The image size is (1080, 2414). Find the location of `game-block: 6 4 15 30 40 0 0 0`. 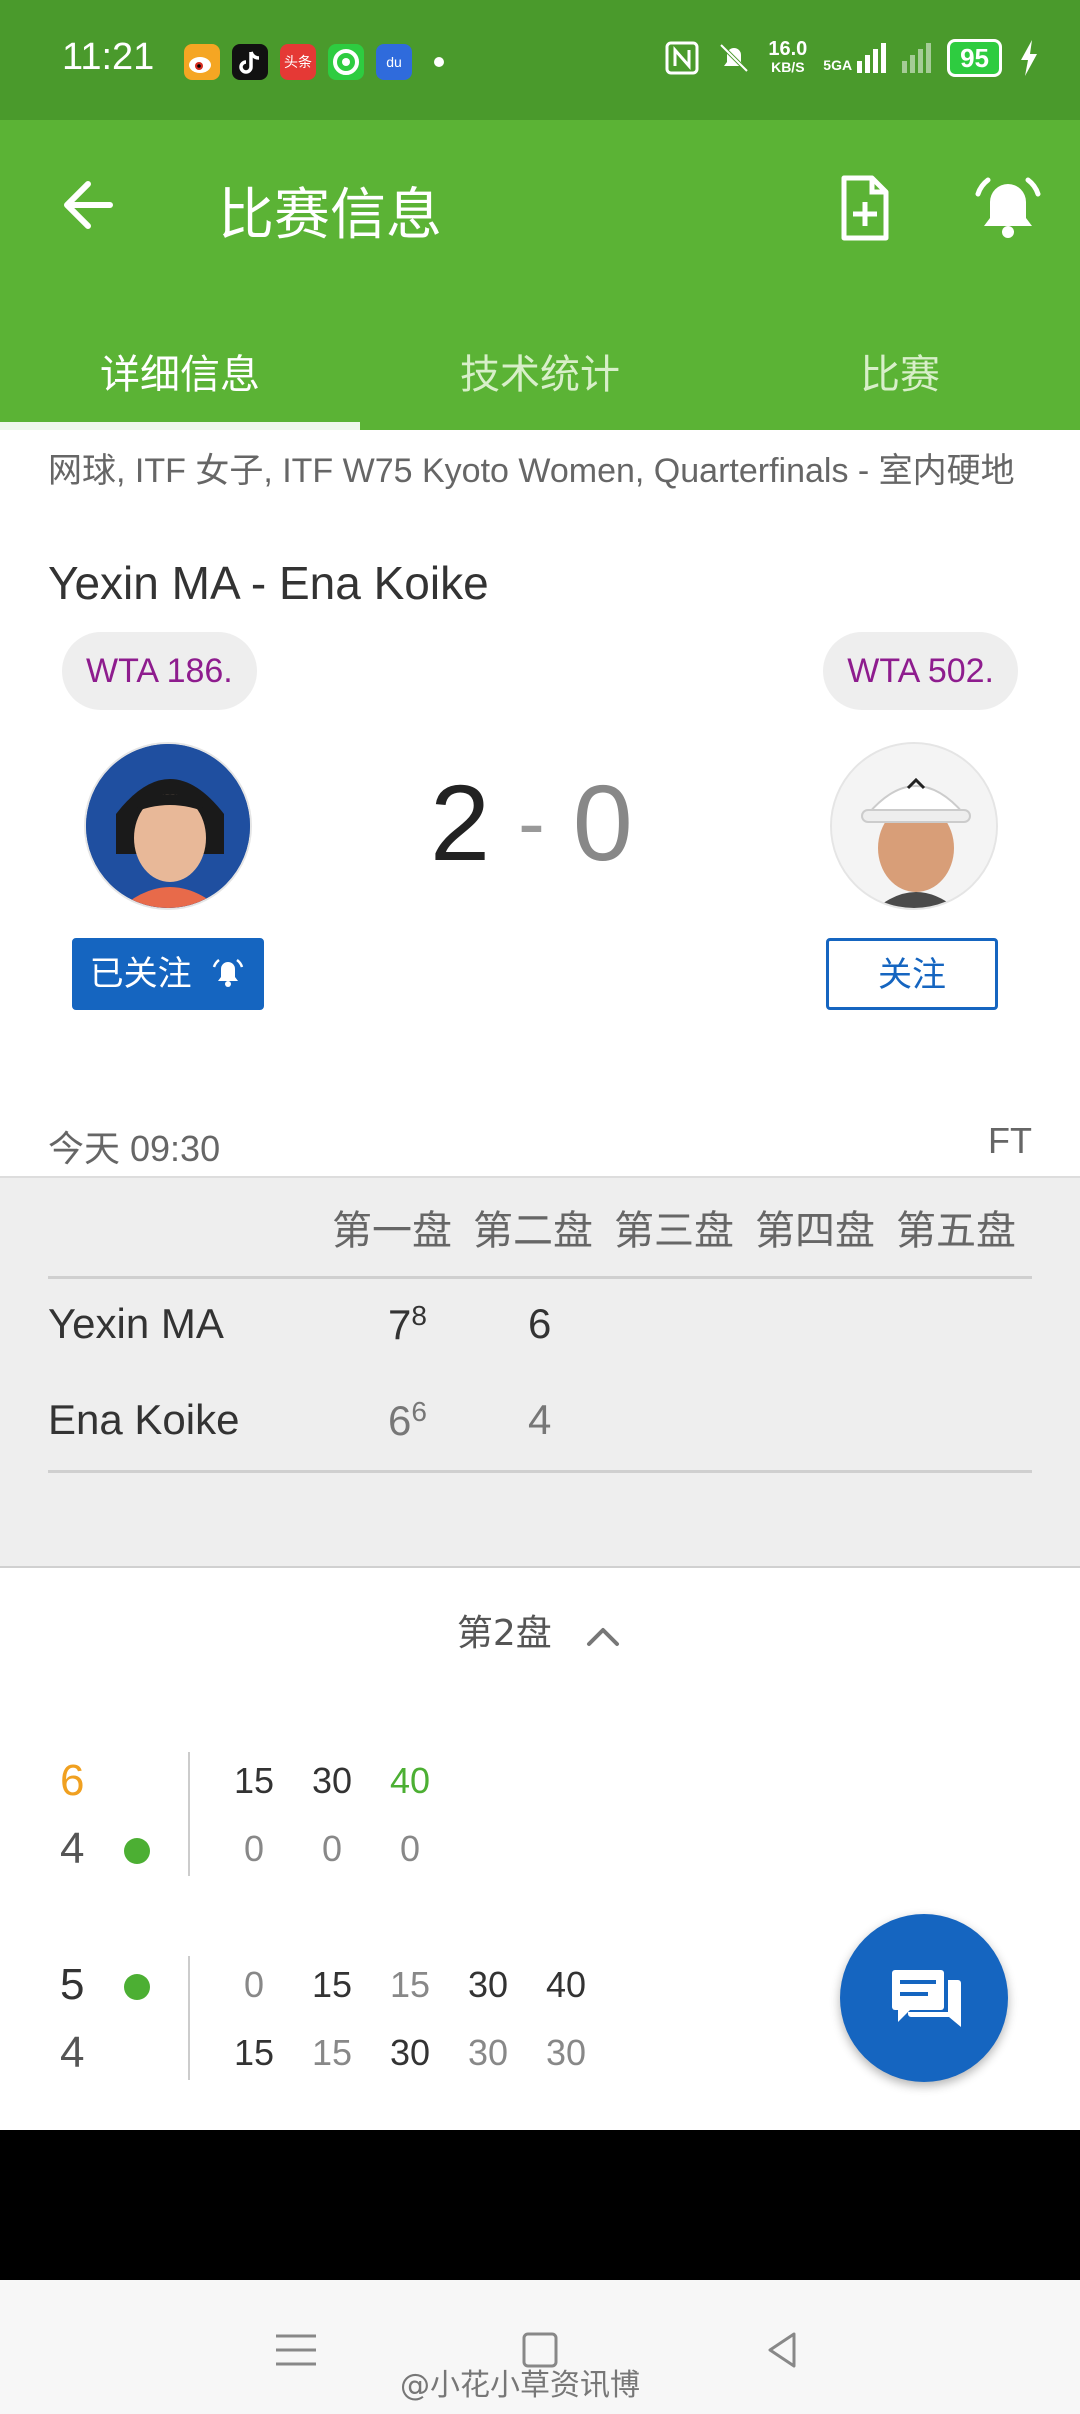

game-block: 6 4 15 30 40 0 0 0 is located at coordinates (380, 1824).